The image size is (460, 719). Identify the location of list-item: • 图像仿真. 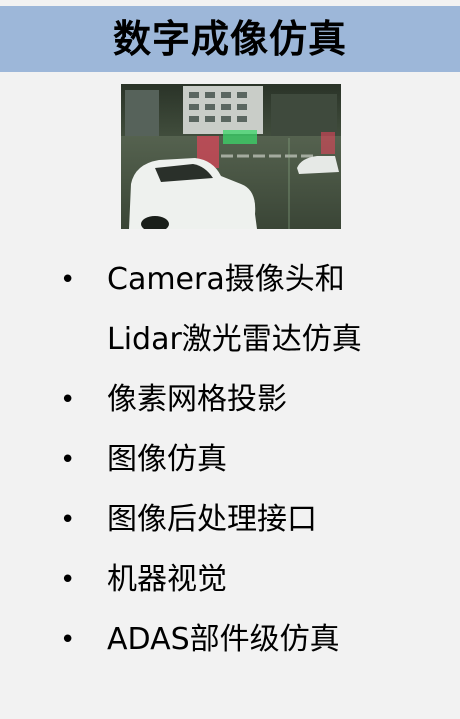
(230, 460).